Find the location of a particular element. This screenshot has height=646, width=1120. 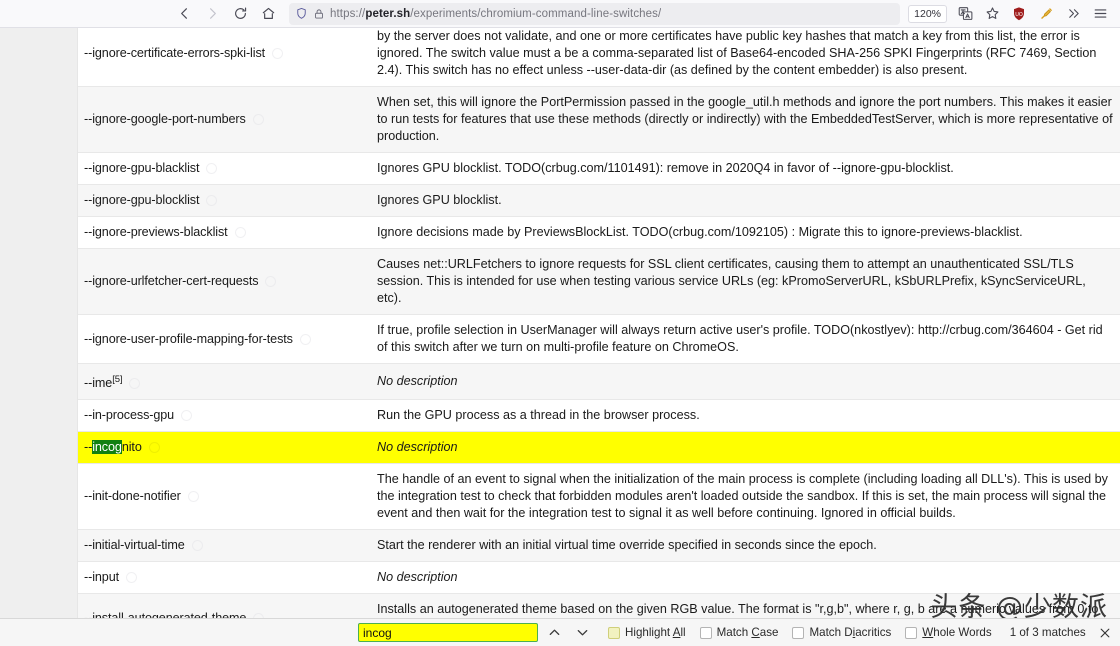

switch-name-cell: --init-done-notifier is located at coordinates (224, 497).